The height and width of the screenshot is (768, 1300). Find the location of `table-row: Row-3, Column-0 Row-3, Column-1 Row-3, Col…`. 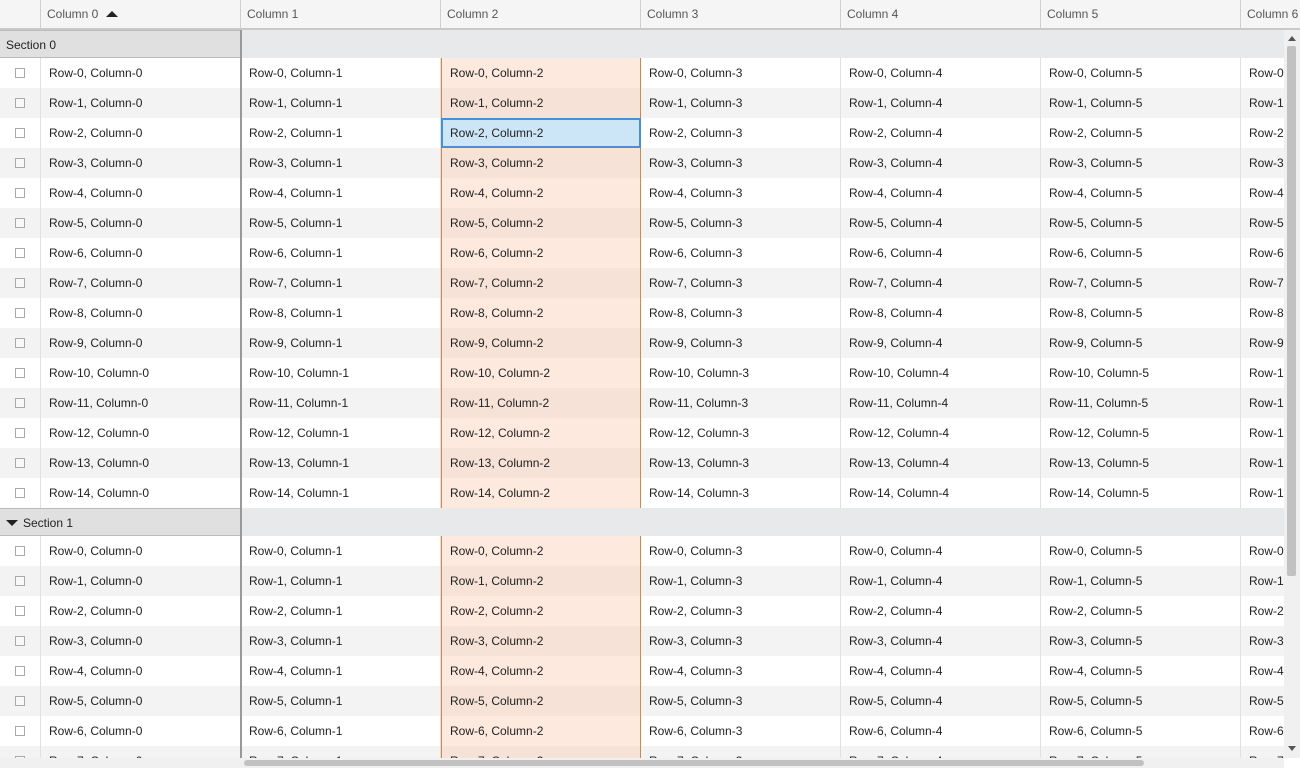

table-row: Row-3, Column-0 Row-3, Column-1 Row-3, Col… is located at coordinates (642, 163).